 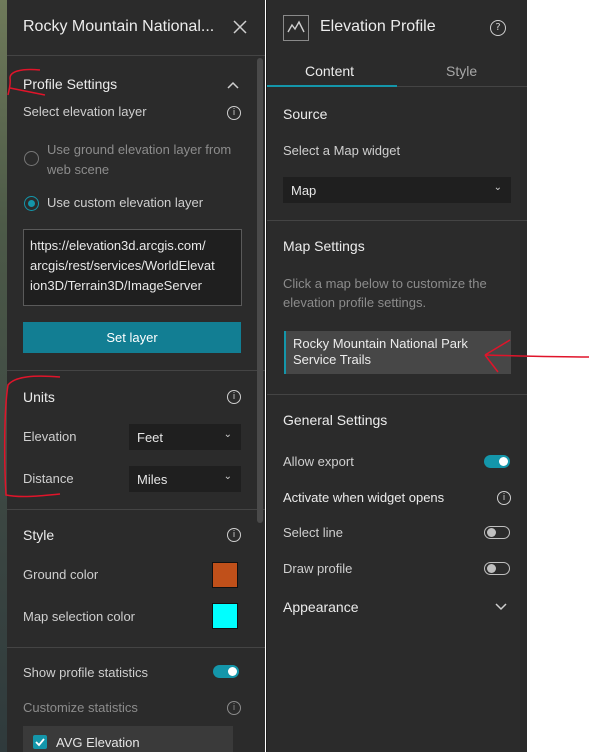 What do you see at coordinates (225, 575) in the screenshot?
I see `ground-color-swatch` at bounding box center [225, 575].